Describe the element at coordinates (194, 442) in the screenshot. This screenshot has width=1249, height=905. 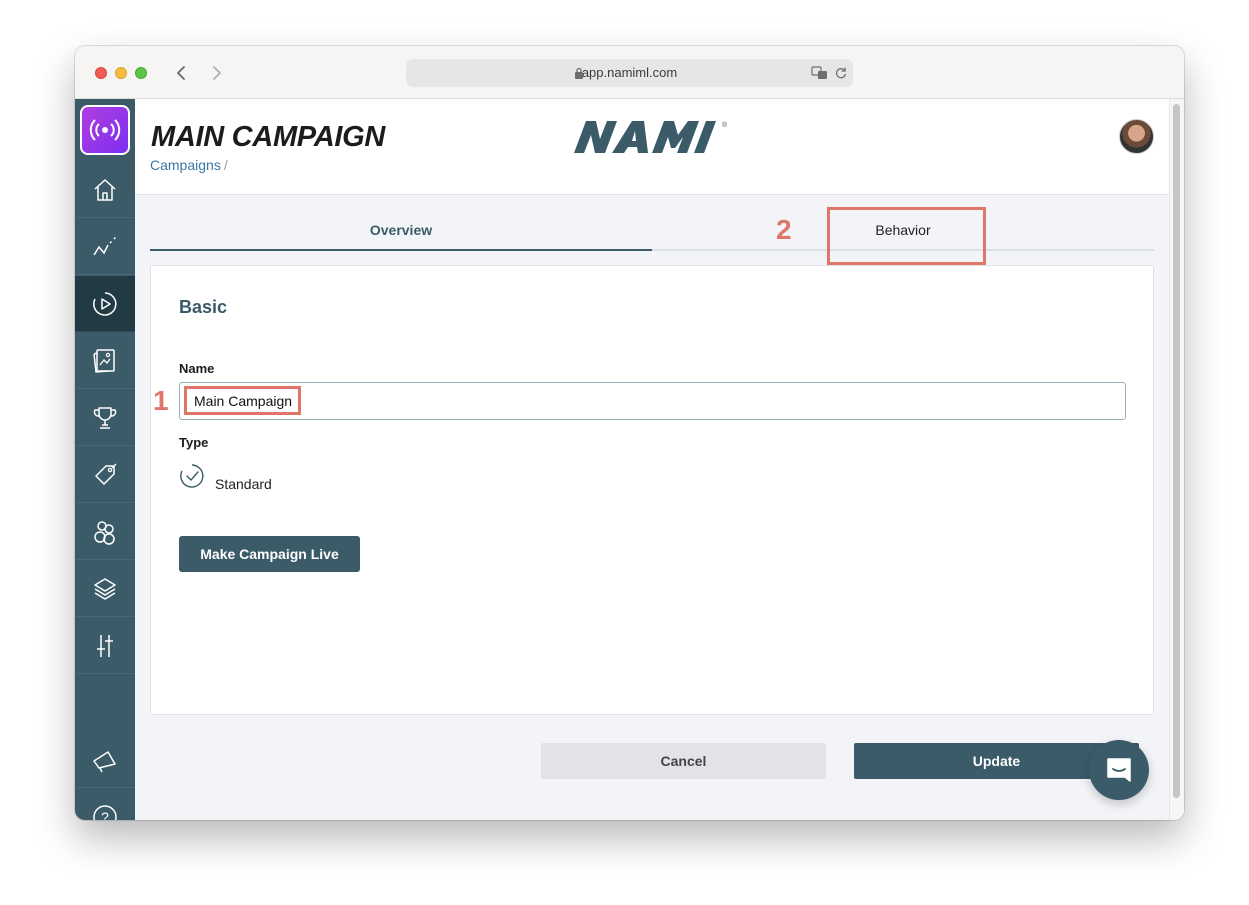
I see `type-label: Type` at that location.